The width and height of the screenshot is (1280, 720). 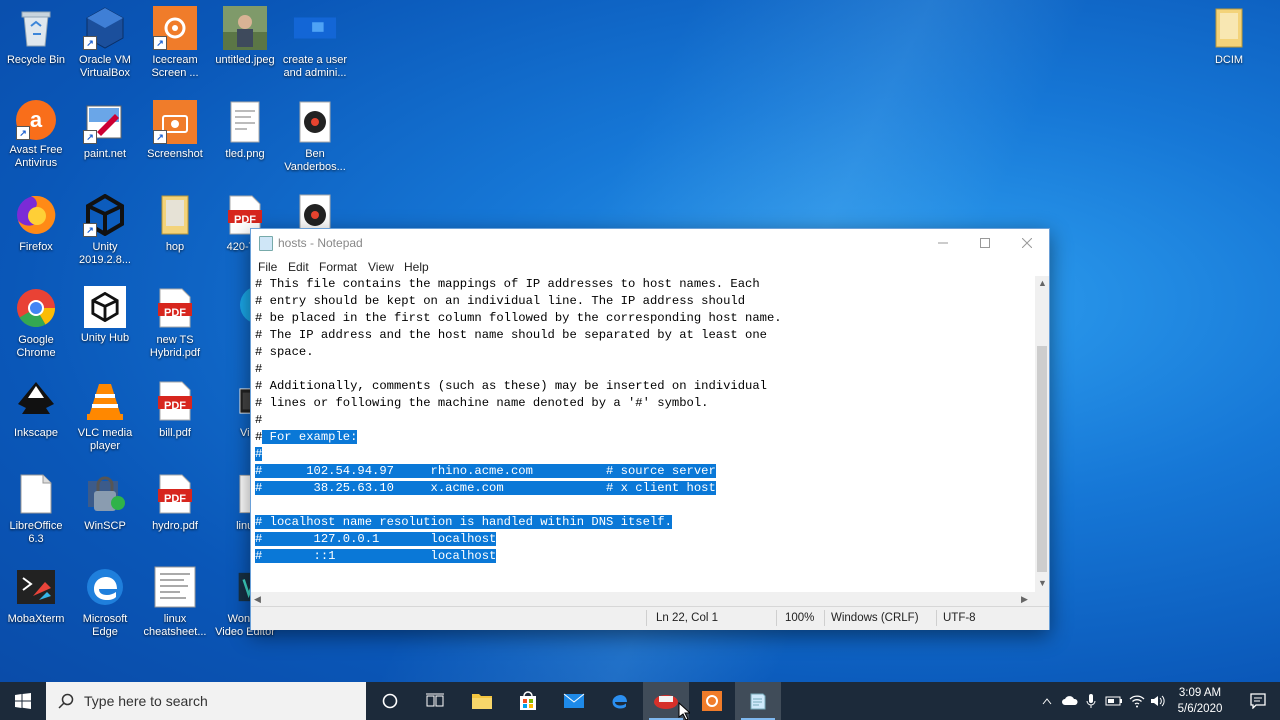 I want to click on virtualbox-icon: ↗, so click(x=105, y=28).